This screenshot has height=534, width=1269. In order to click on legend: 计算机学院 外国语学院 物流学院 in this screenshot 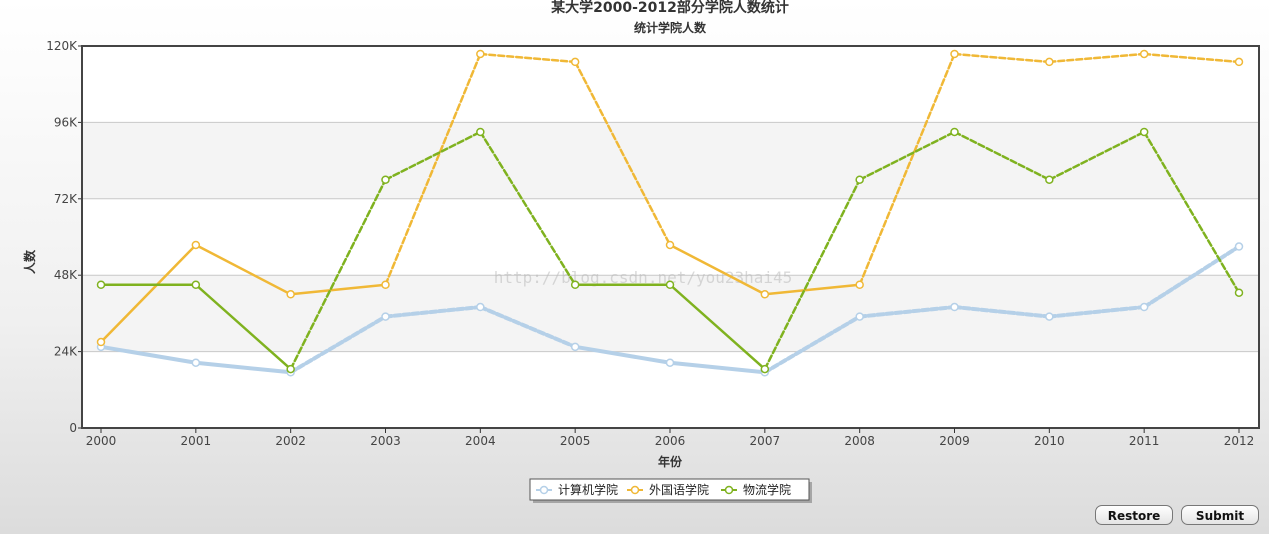, I will do `click(670, 490)`.